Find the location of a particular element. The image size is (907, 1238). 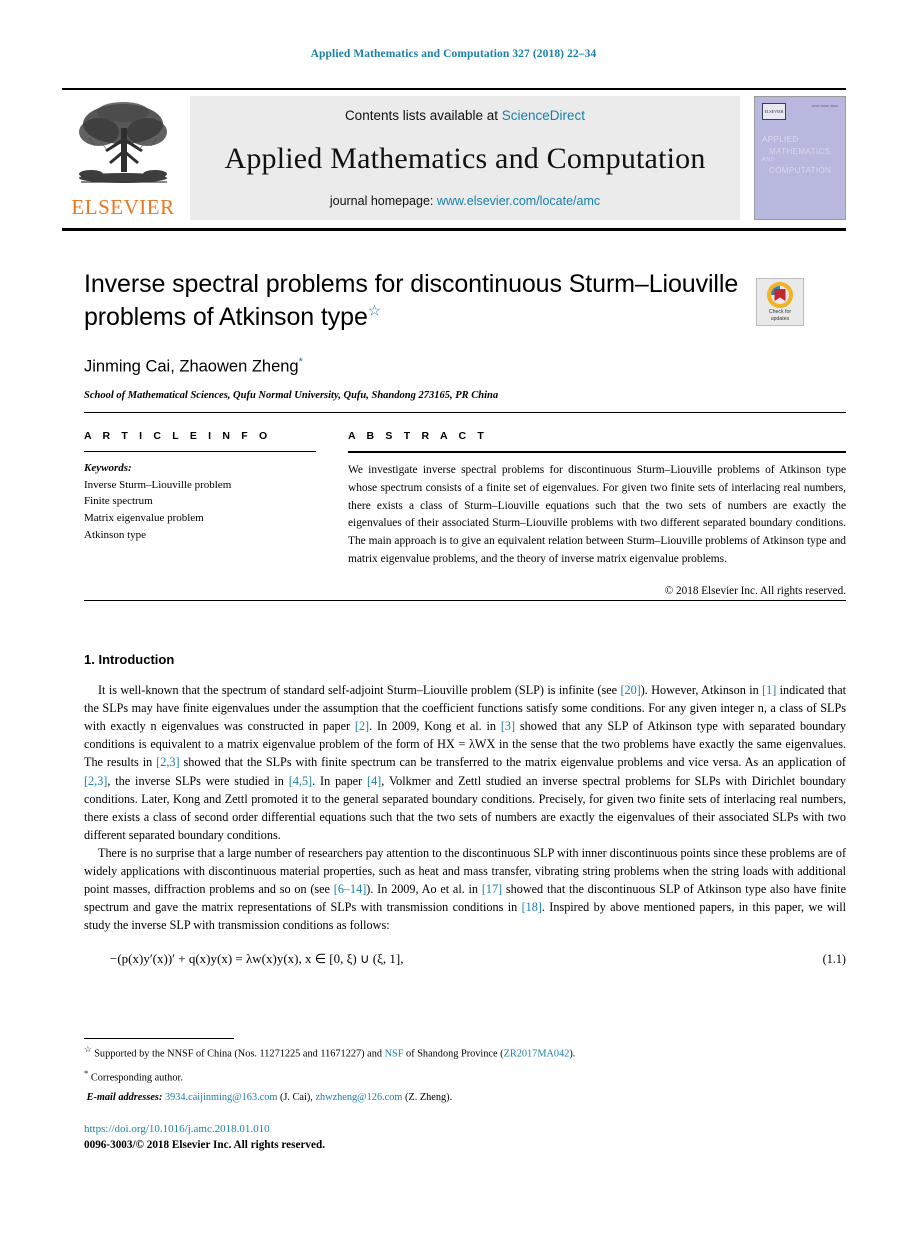

email-link-2: zhwzheng@126.com is located at coordinates (358, 1097).